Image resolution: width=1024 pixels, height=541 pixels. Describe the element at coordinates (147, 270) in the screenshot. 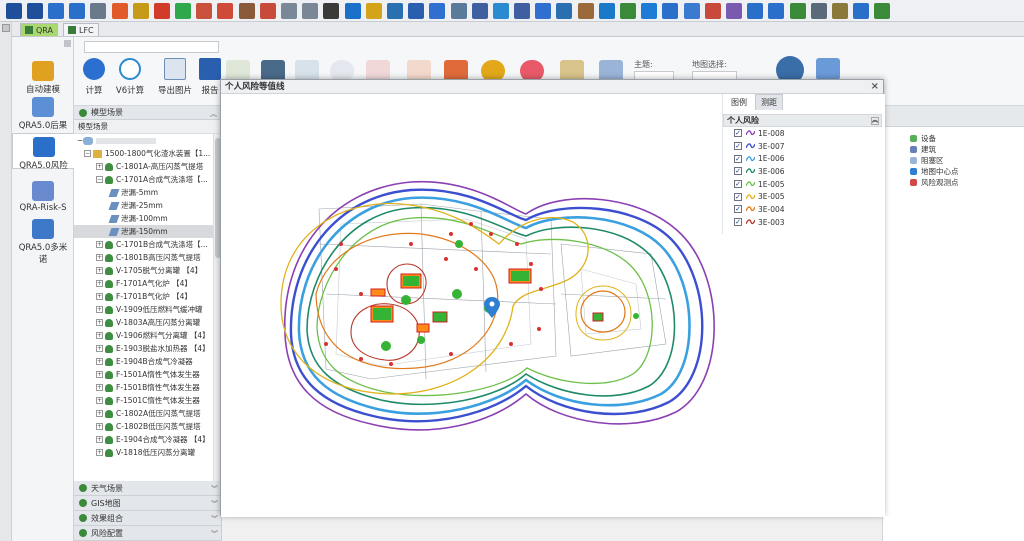

I see `tree-item: + V-1705脱气分离罐 【4】` at that location.